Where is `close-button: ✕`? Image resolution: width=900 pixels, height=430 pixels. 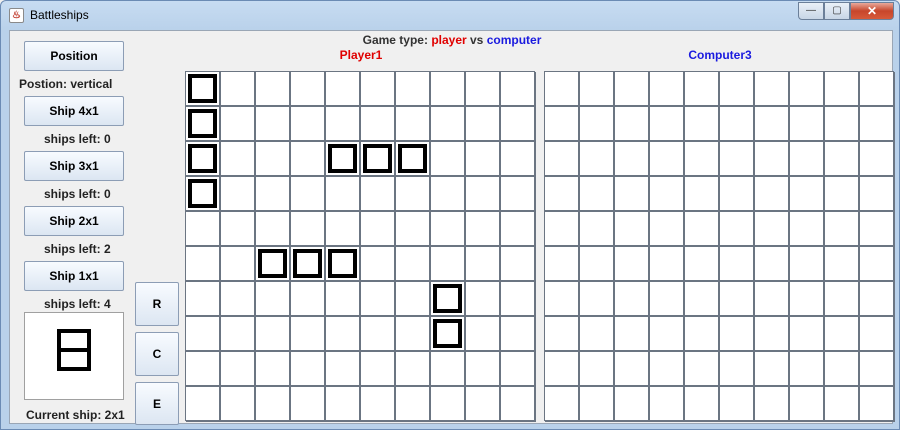 close-button: ✕ is located at coordinates (872, 11).